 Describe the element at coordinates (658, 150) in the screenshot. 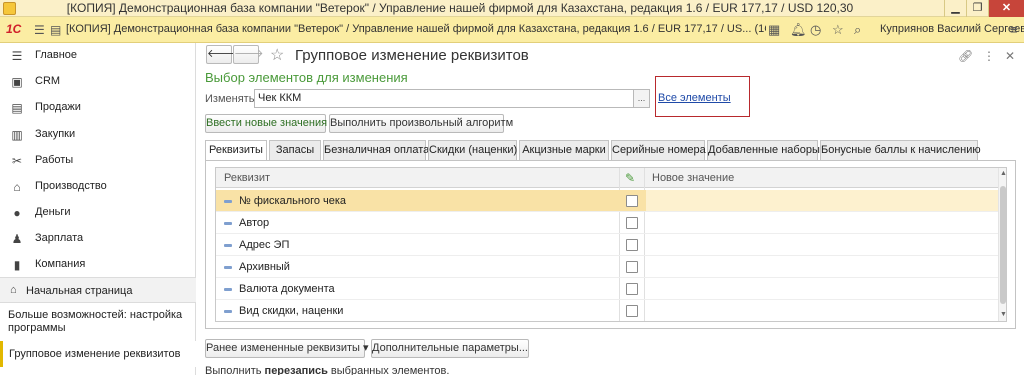

I see `tab-serial-numbers: Серийные номера` at that location.